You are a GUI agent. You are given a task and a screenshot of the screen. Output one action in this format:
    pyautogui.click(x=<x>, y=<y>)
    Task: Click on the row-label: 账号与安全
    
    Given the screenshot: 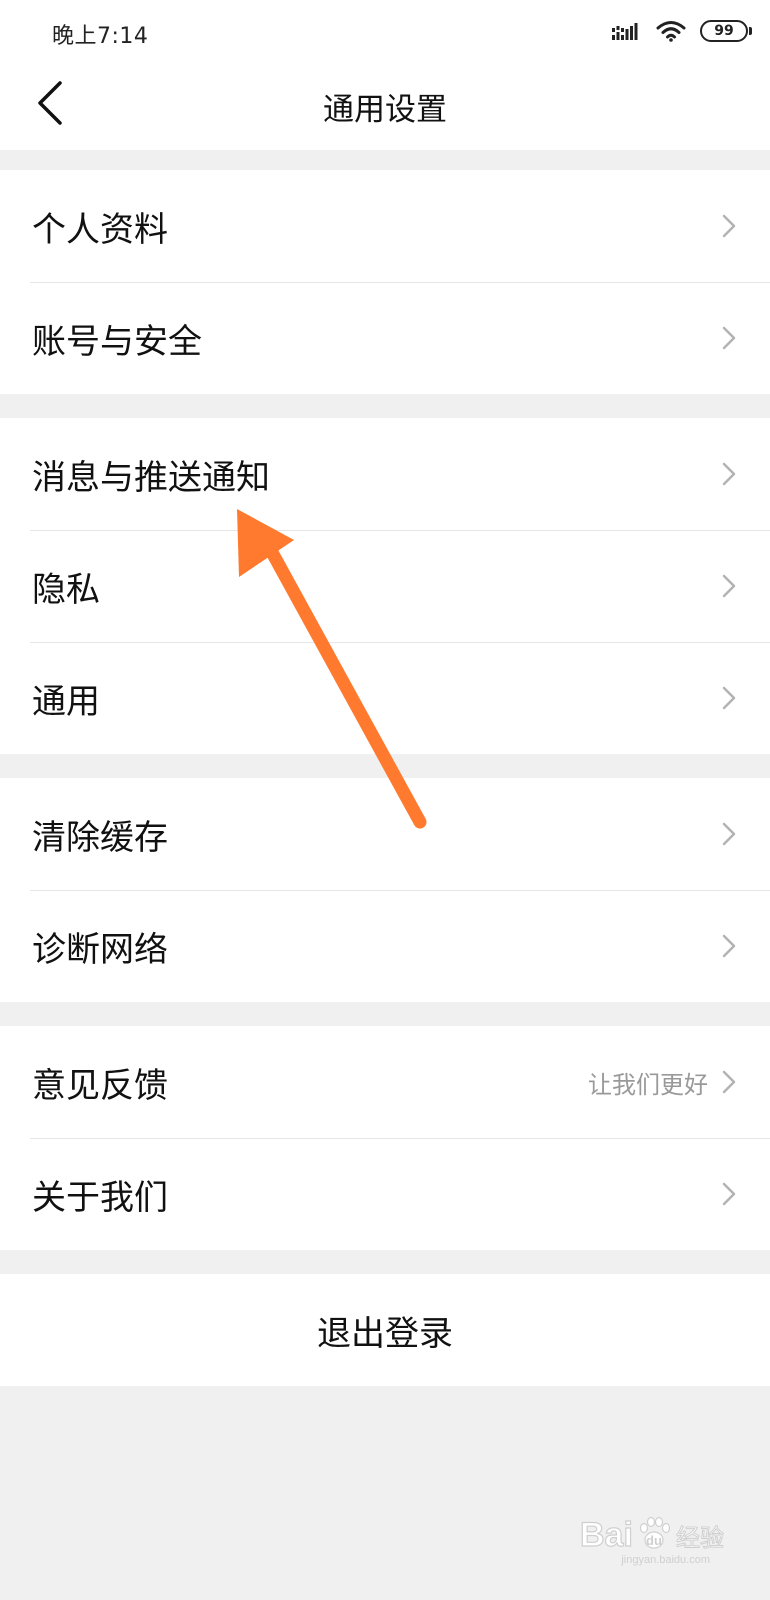 What is the action you would take?
    pyautogui.click(x=117, y=341)
    